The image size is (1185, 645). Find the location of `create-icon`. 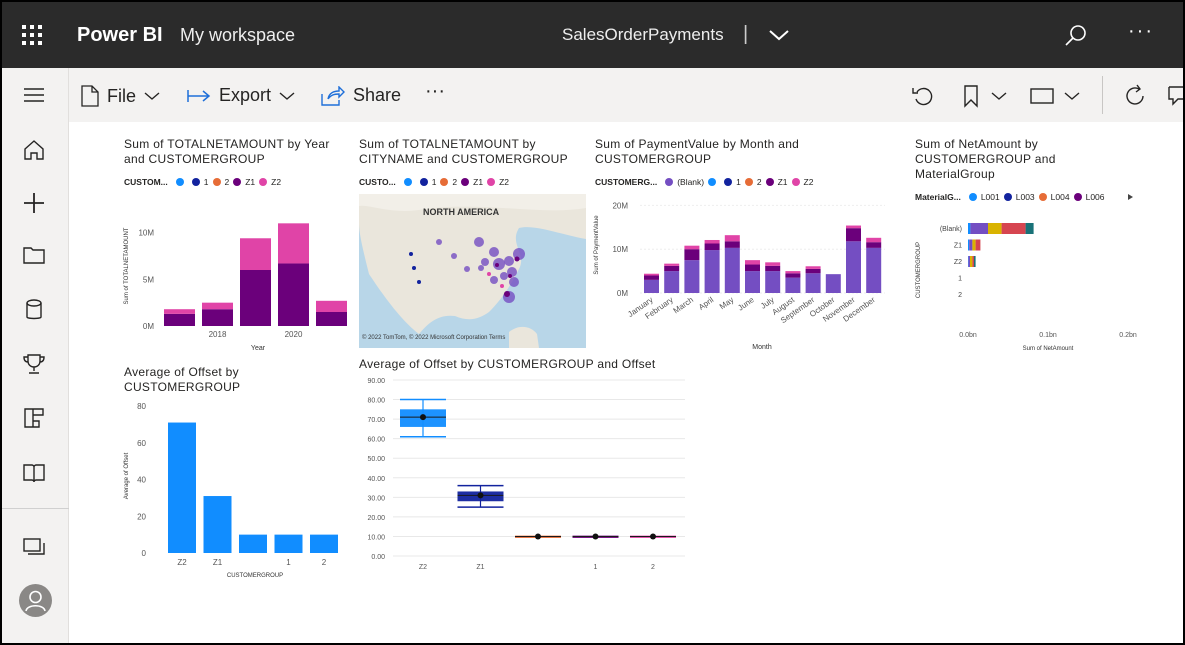

create-icon is located at coordinates (34, 203).